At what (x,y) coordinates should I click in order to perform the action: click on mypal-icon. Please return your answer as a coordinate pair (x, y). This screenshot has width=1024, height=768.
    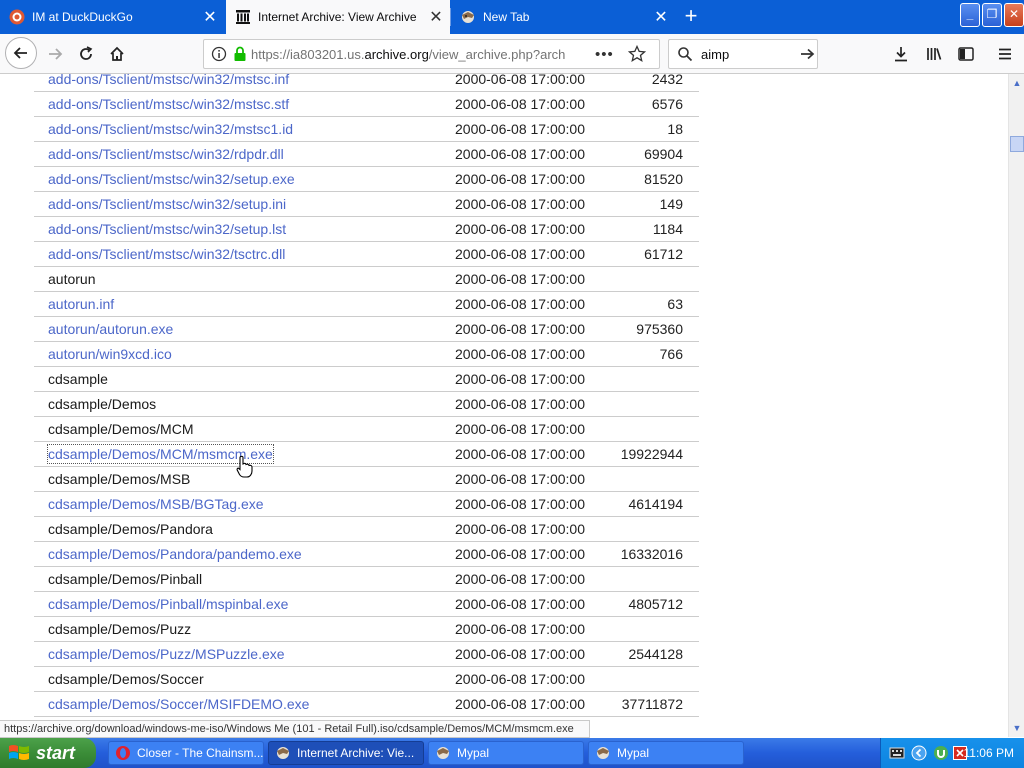
    Looking at the image, I should click on (603, 753).